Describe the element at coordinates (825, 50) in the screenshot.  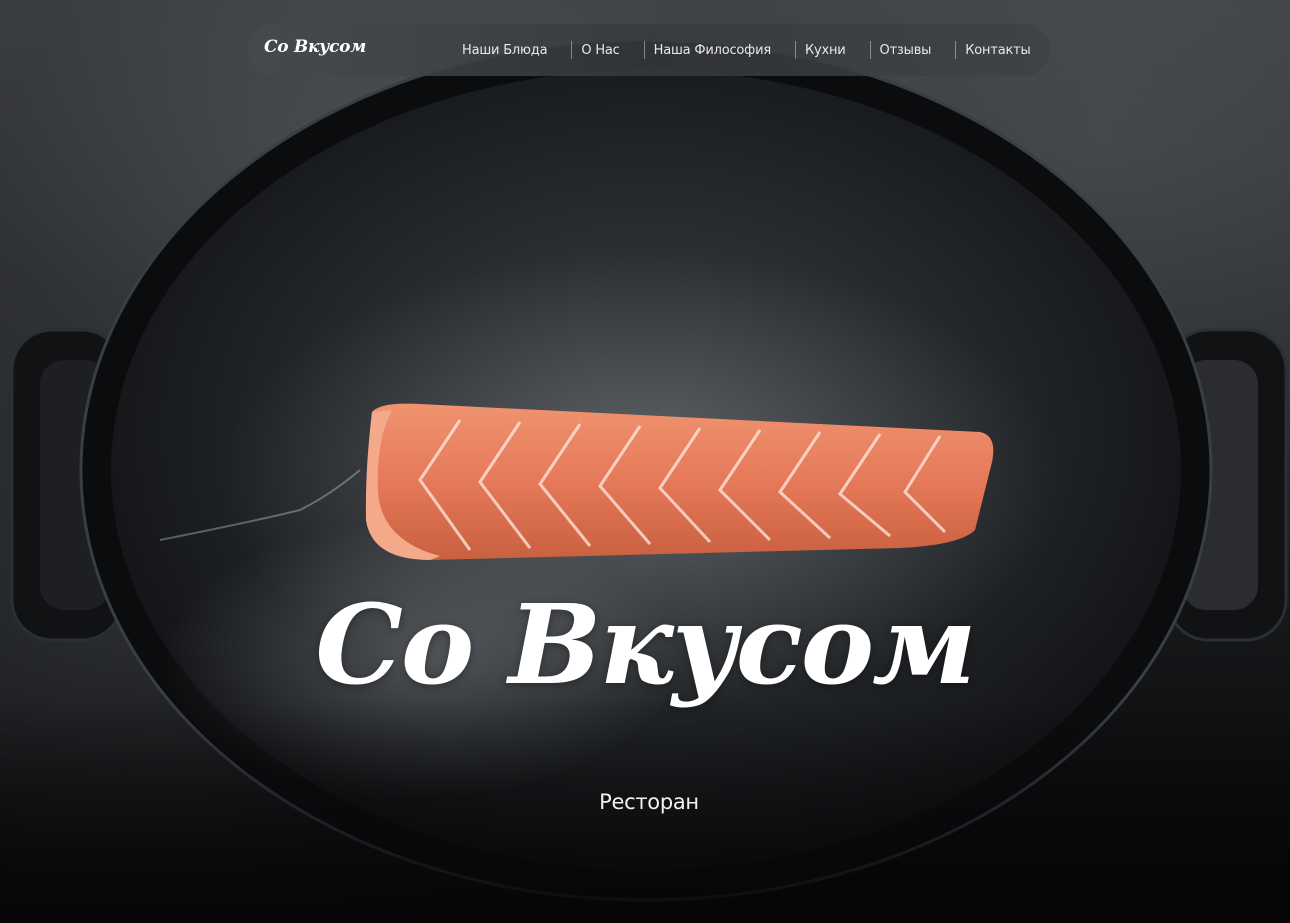
I see `nav-link-cuisines: Кухни` at that location.